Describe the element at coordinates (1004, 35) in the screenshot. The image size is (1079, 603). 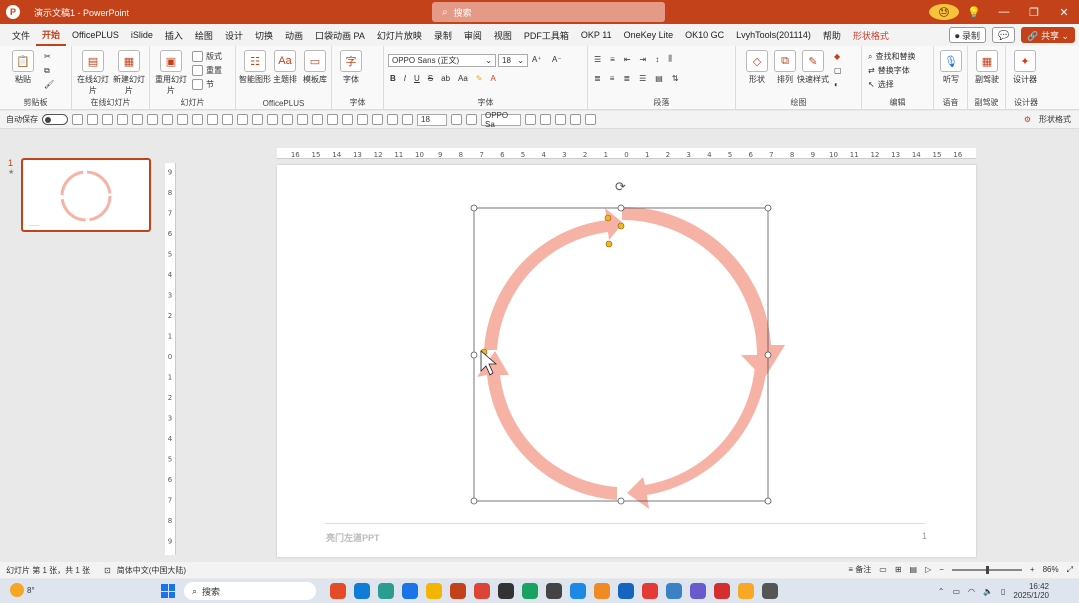
I see `comment-button: 💬` at that location.